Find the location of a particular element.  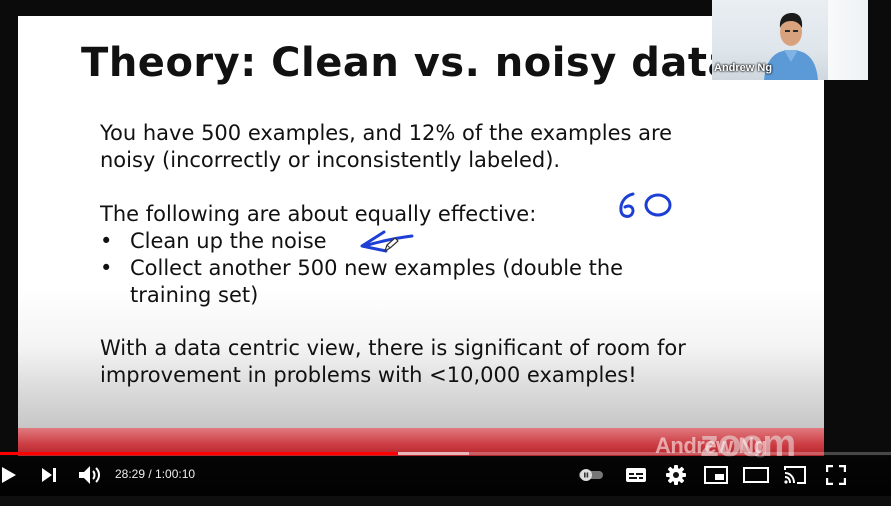

handwritten-note: 60 is located at coordinates (644, 207).